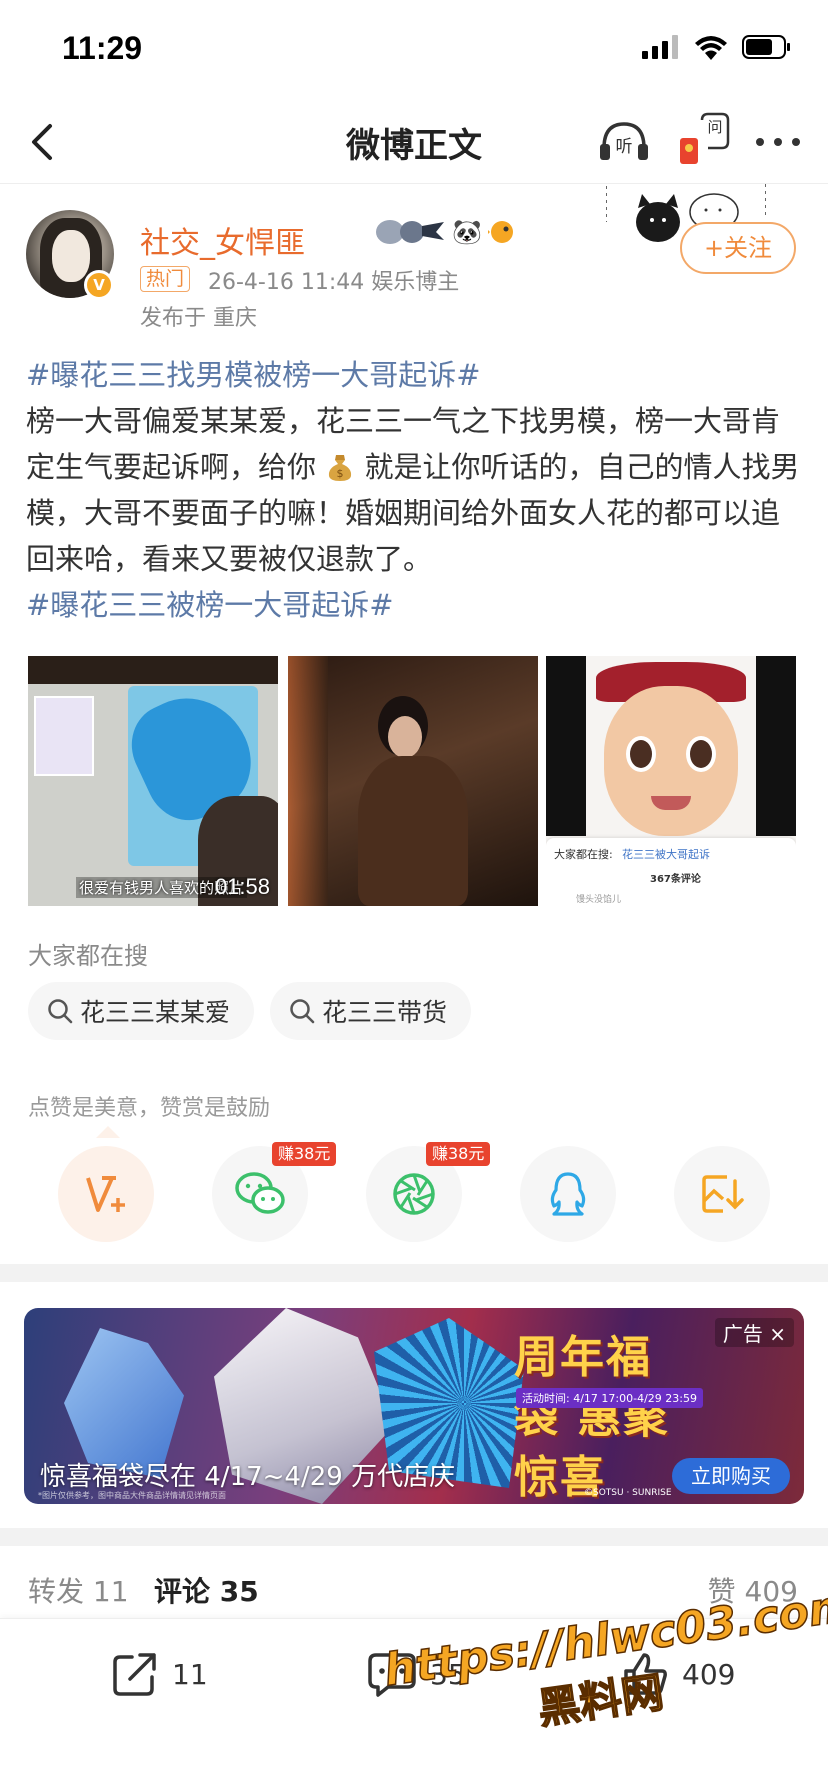 The image size is (828, 1792). Describe the element at coordinates (132, 1495) in the screenshot. I see `ad-fine-print: *图片仅供参考，图中商品大件商品详情请见详情页面` at that location.